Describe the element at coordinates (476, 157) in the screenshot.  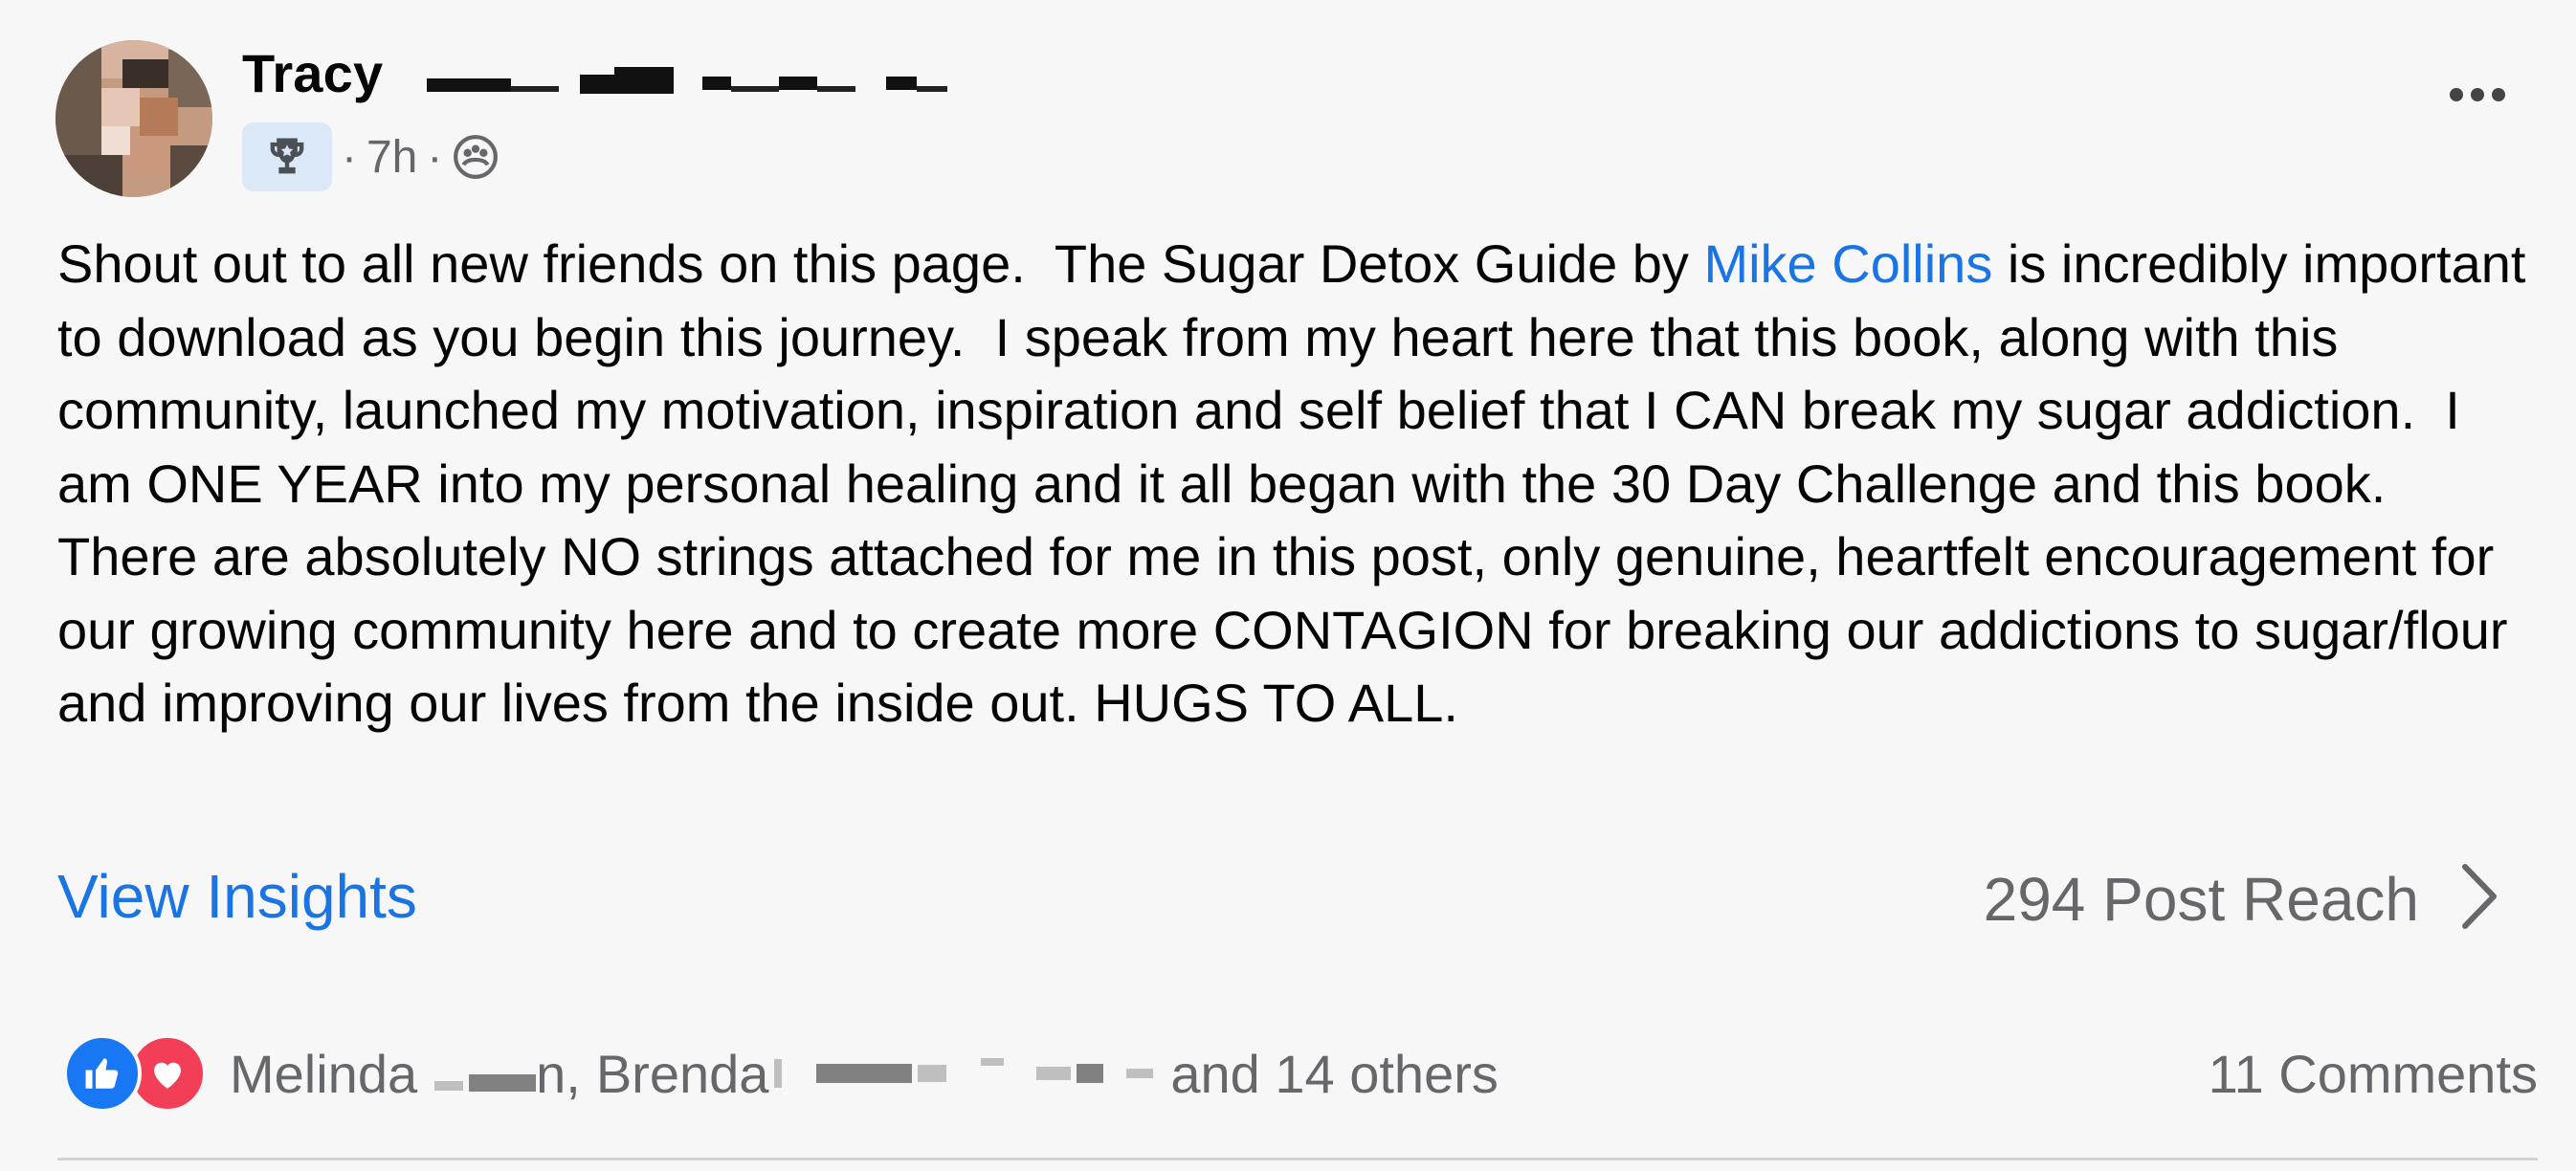
I see `group-icon` at that location.